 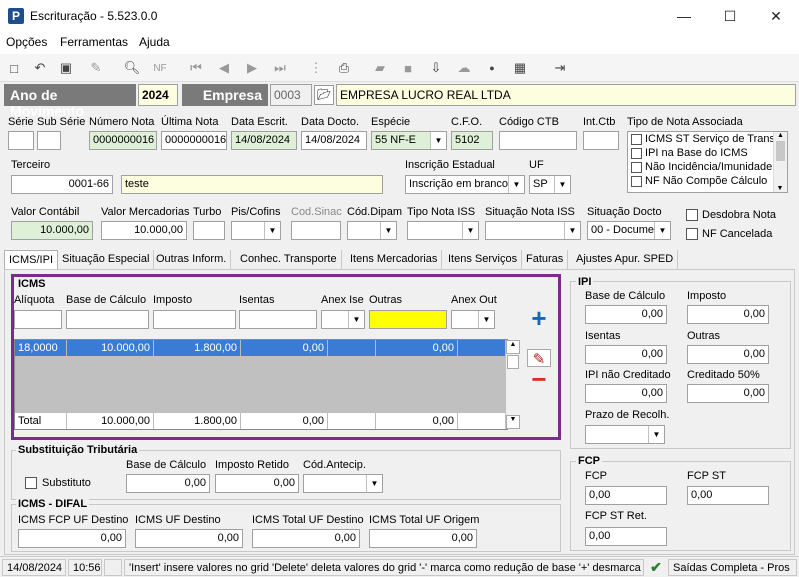 What do you see at coordinates (533, 230) in the screenshot?
I see `situacao-nota-iss-select: ▼` at bounding box center [533, 230].